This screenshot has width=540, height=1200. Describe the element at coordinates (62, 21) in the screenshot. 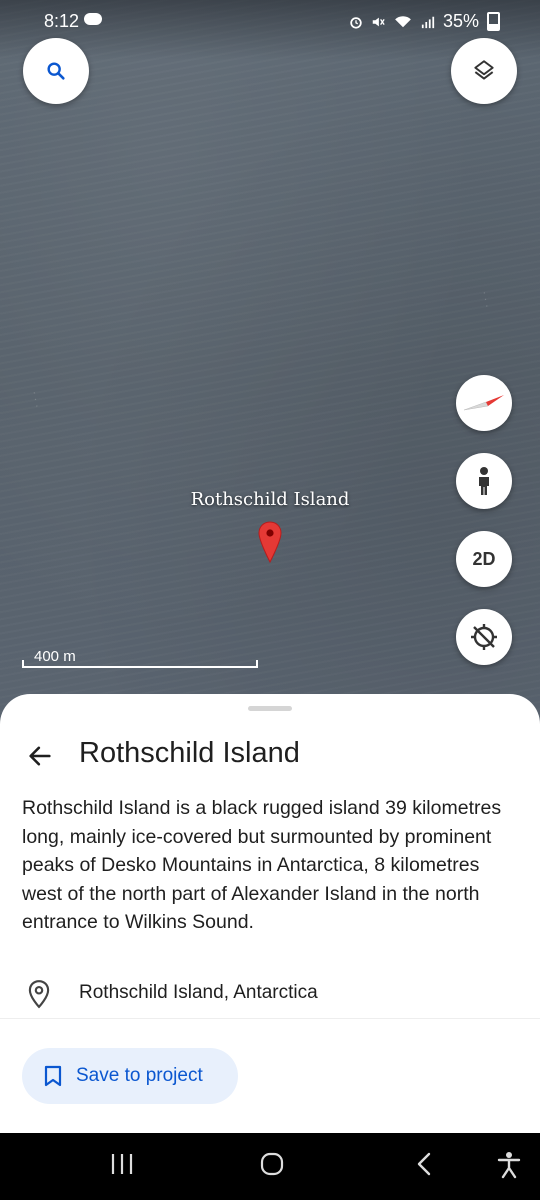

I see `status-time: 8:12` at that location.